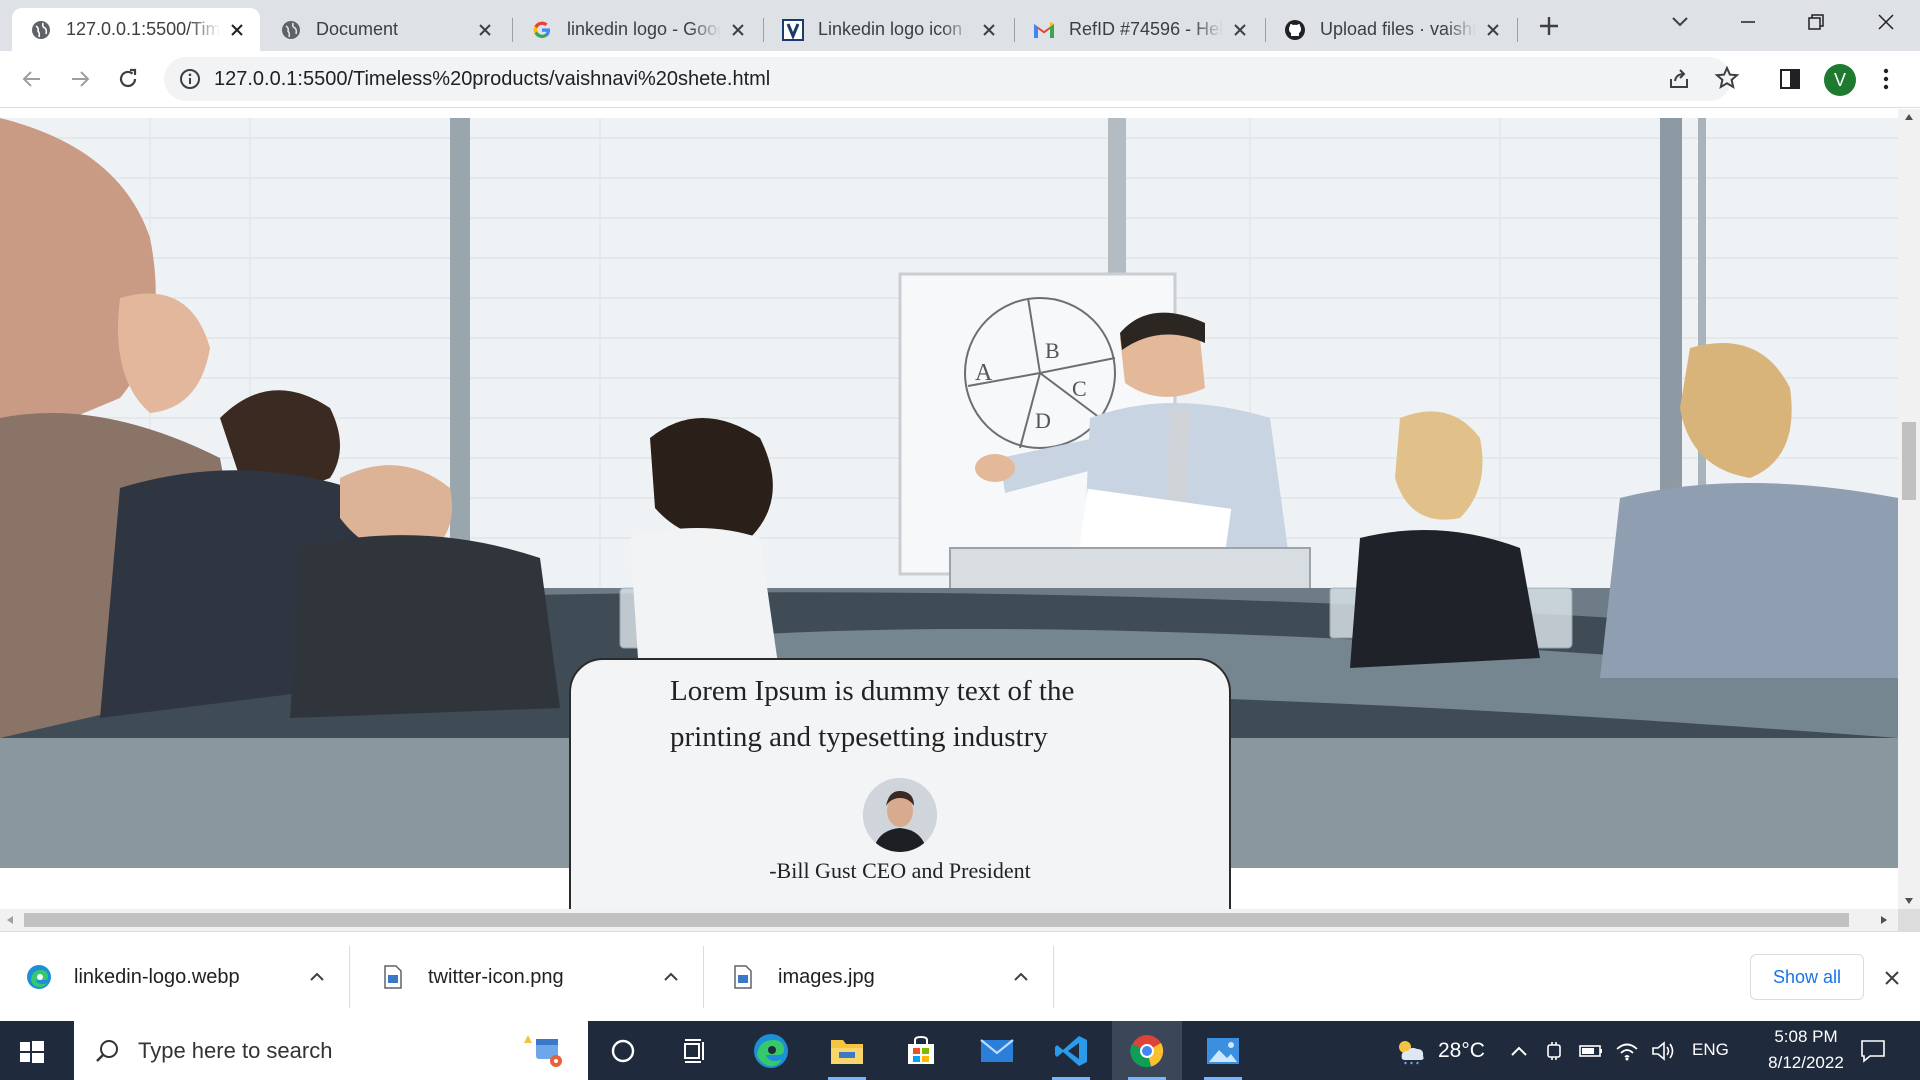 This screenshot has width=1920, height=1080. Describe the element at coordinates (1549, 26) in the screenshot. I see `new-tab-button` at that location.